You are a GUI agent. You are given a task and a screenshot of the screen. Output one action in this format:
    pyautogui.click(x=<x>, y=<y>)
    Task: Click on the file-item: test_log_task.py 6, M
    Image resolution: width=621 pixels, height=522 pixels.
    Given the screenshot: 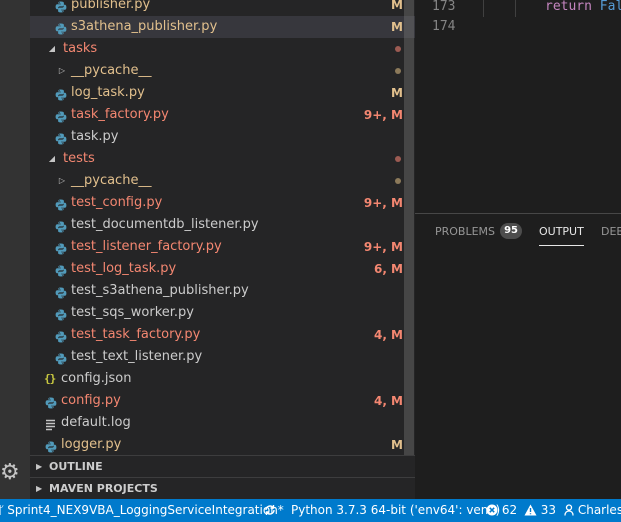 What is the action you would take?
    pyautogui.click(x=222, y=269)
    